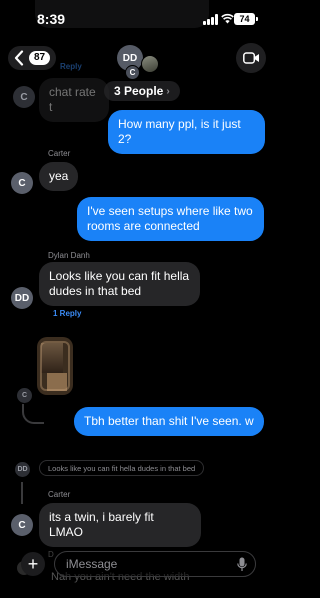 The width and height of the screenshot is (320, 598). What do you see at coordinates (186, 132) in the screenshot?
I see `message-bubble-outgoing: How many ppl, is it just 2?` at bounding box center [186, 132].